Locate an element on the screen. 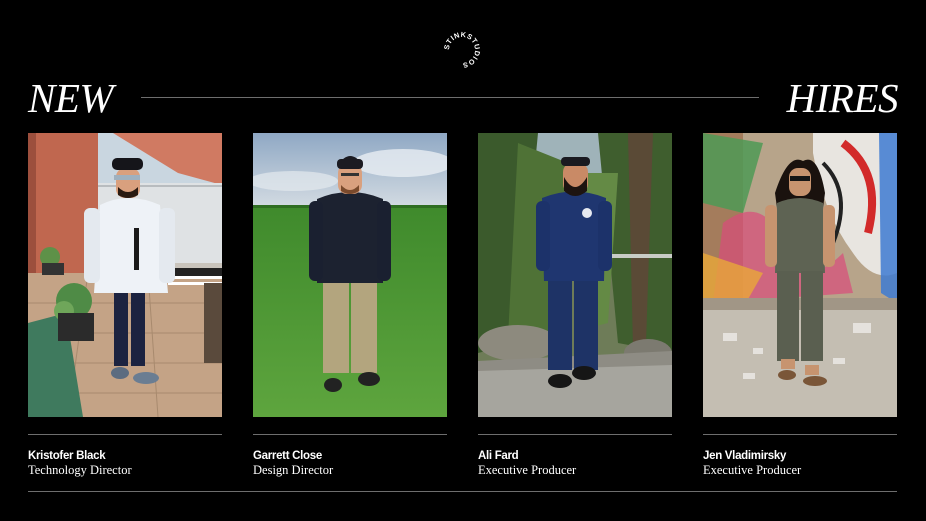  logo-text: STINKSTUDIOS is located at coordinates (462, 50).